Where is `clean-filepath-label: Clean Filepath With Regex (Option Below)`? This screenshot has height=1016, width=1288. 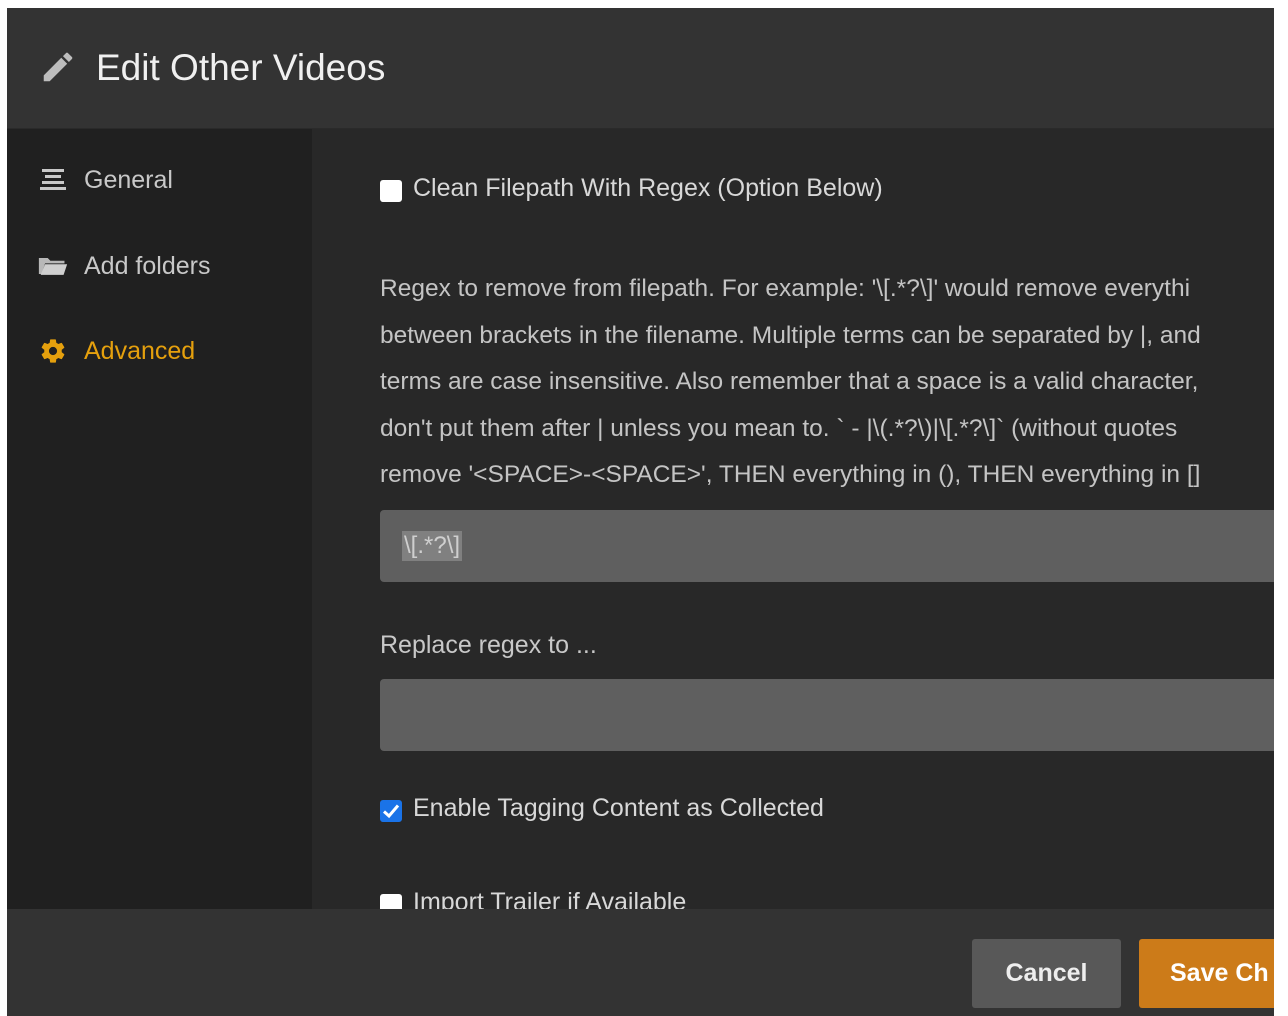 clean-filepath-label: Clean Filepath With Regex (Option Below) is located at coordinates (648, 188).